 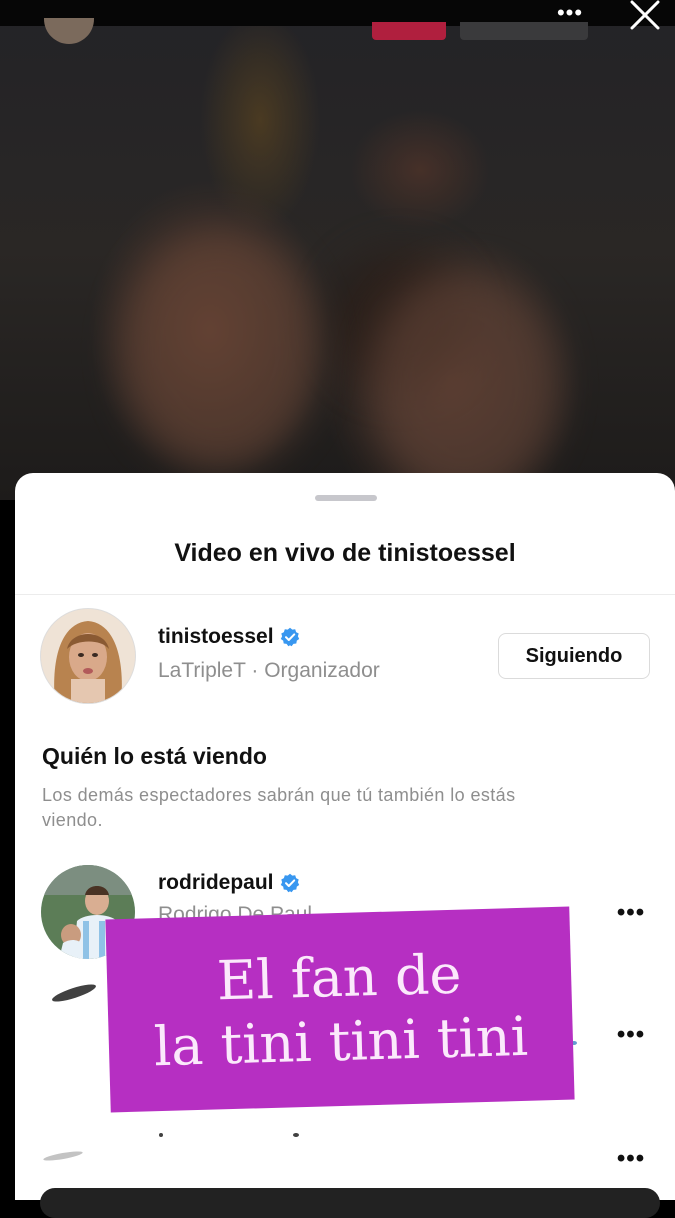 What do you see at coordinates (350, 1203) in the screenshot?
I see `comment-bar` at bounding box center [350, 1203].